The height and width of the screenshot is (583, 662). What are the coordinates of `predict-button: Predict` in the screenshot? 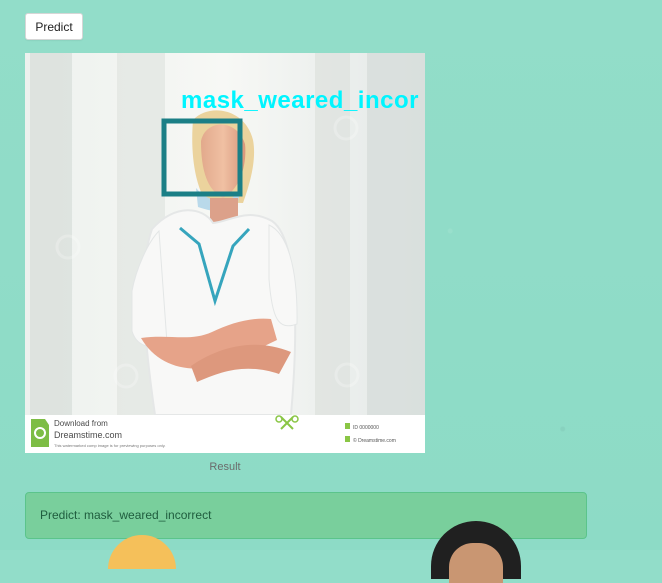 It's located at (54, 26).